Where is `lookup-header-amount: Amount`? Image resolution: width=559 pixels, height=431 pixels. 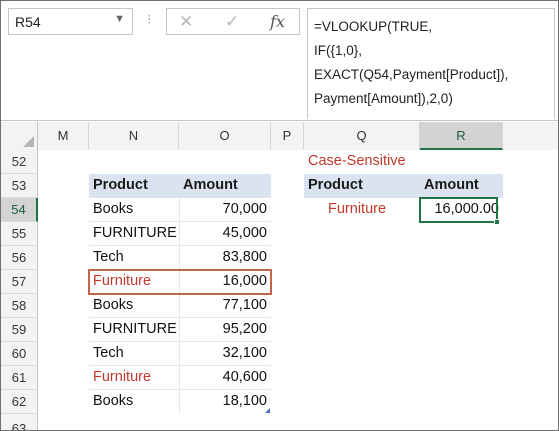
lookup-header-amount: Amount is located at coordinates (461, 186).